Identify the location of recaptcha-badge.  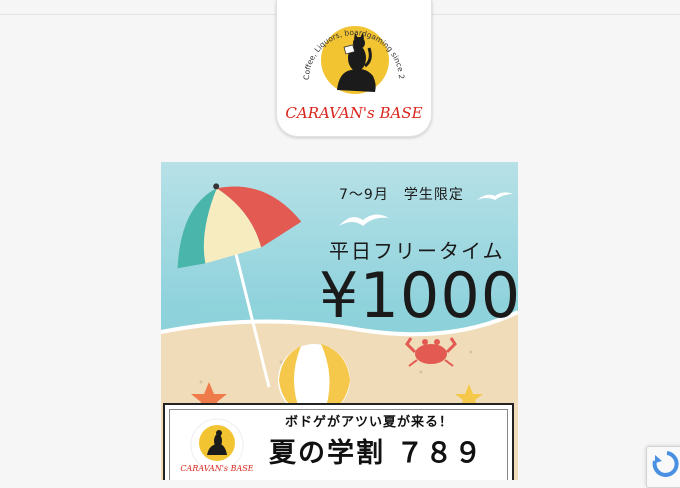
(663, 467).